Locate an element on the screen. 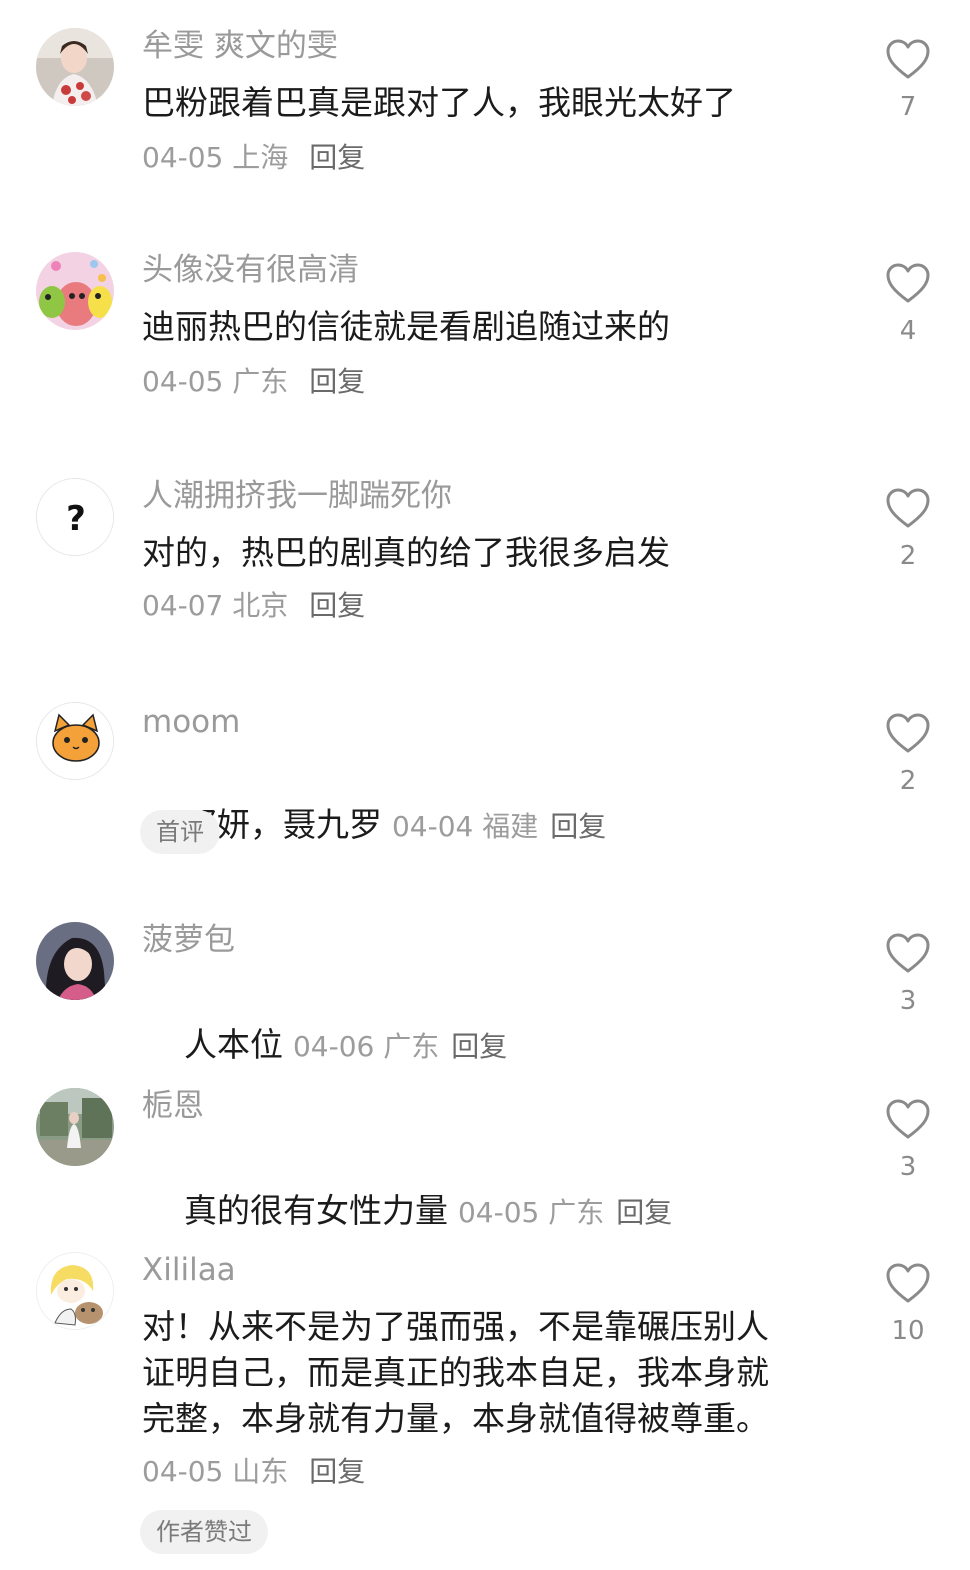 This screenshot has width=970, height=1570. comment-text-body: 人本位 is located at coordinates (233, 1044).